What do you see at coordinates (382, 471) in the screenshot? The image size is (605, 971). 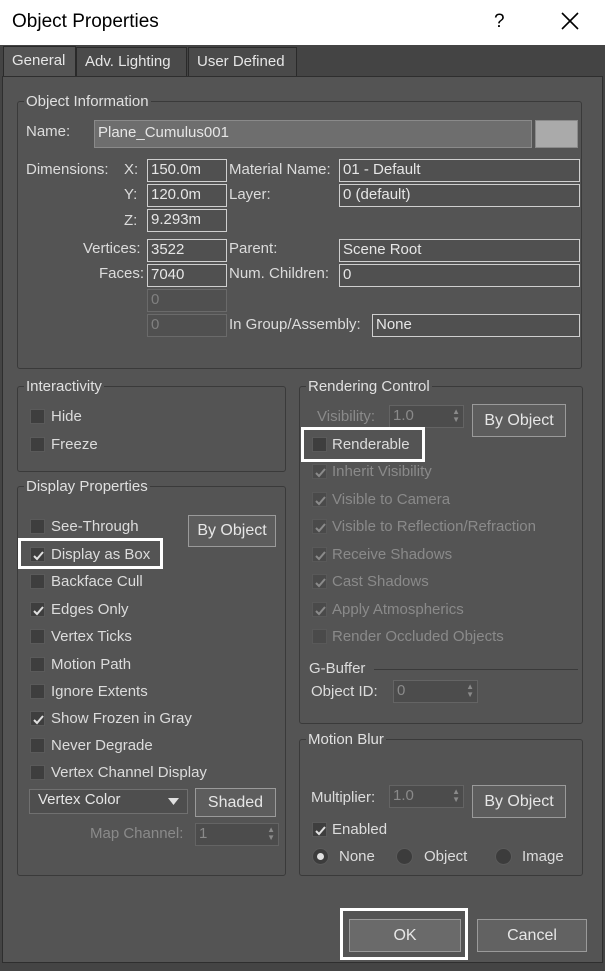 I see `inherit-visibility-label: Inherit Visibility` at bounding box center [382, 471].